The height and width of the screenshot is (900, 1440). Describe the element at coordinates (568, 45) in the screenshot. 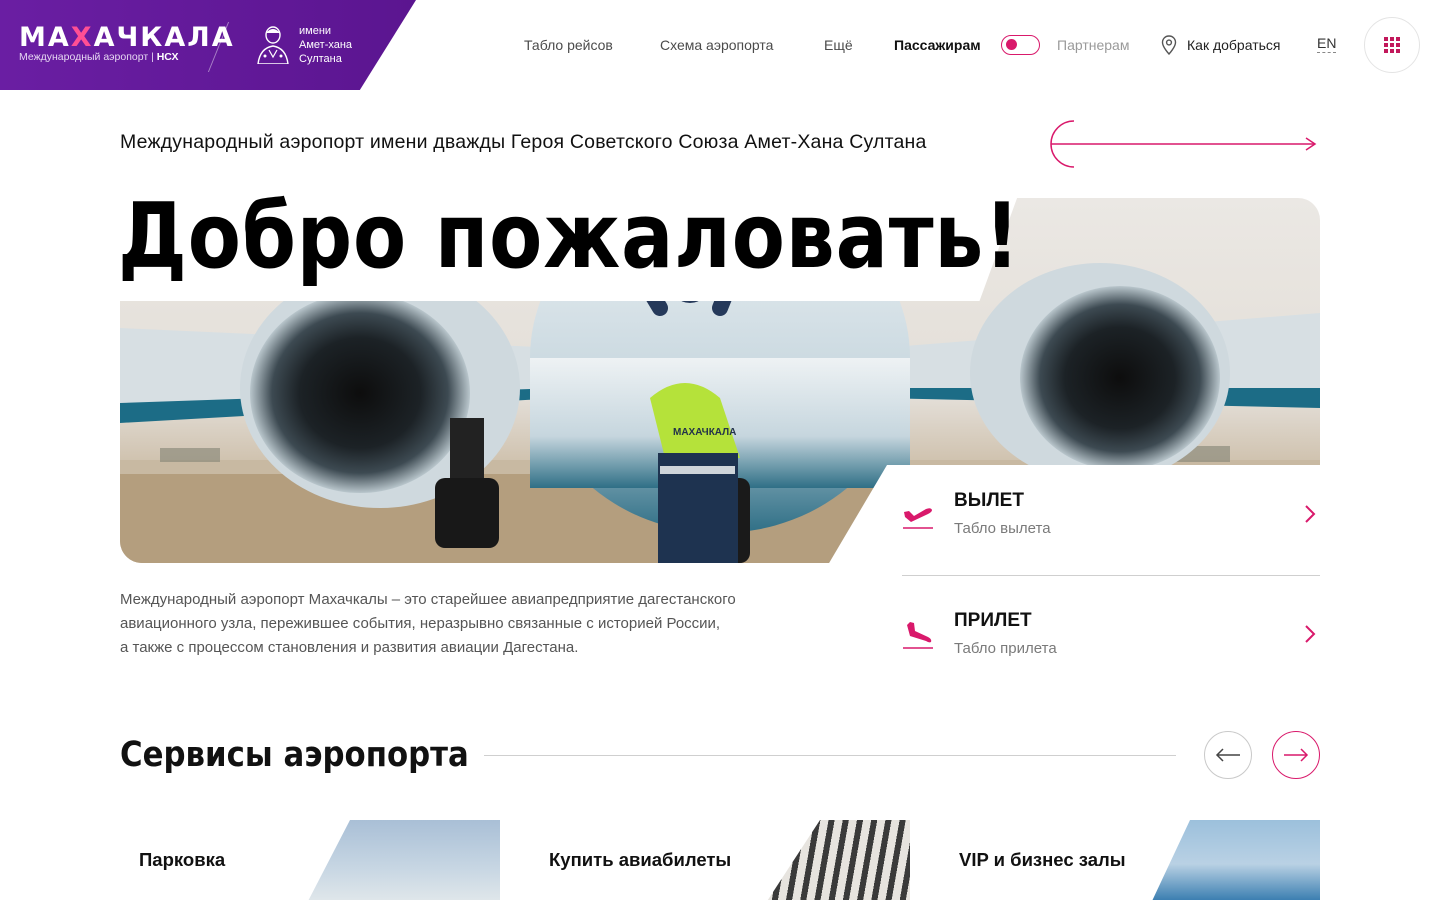

I see `nav-flight-board: Табло рейсов` at that location.